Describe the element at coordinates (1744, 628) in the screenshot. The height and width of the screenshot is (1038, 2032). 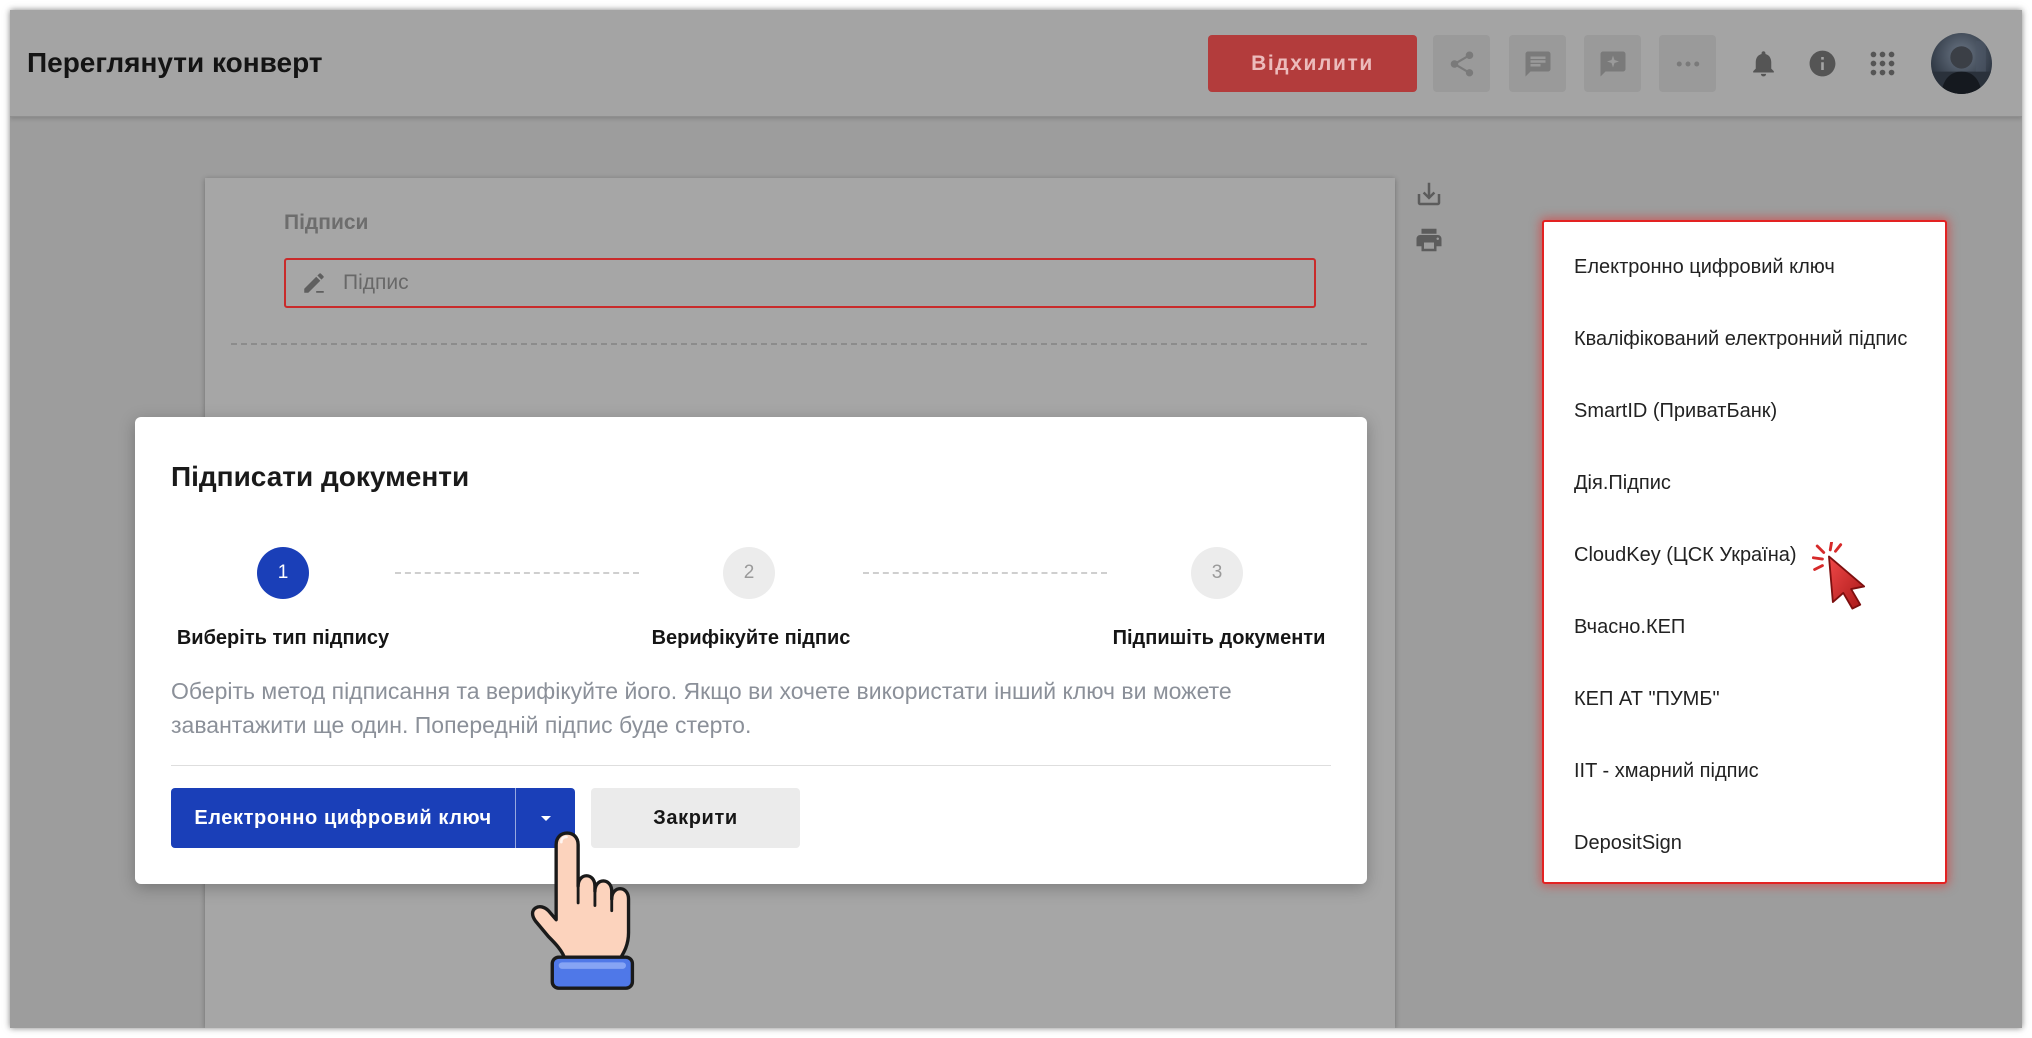
I see `menu-item-vchasno: Вчасно.КЕП` at that location.